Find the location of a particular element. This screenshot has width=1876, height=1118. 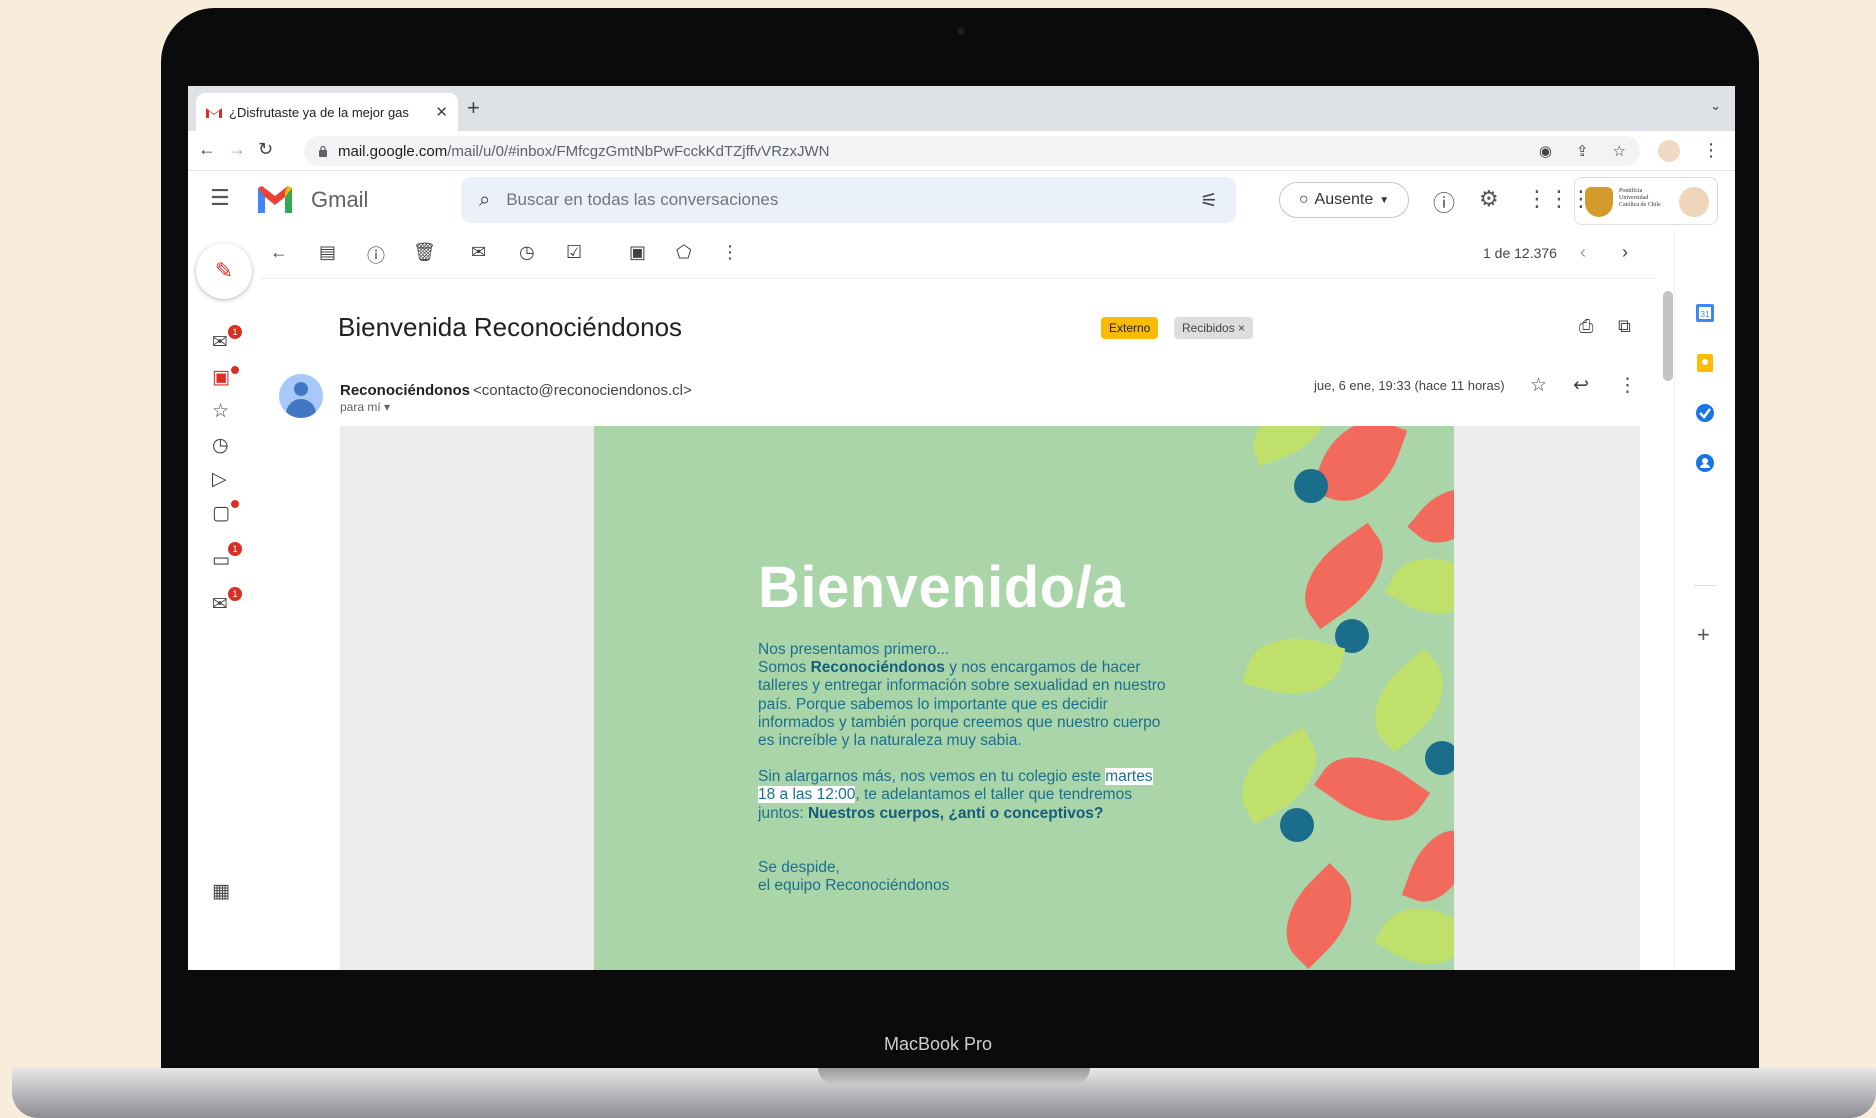

poster-title: Bienvenido/a is located at coordinates (941, 587).